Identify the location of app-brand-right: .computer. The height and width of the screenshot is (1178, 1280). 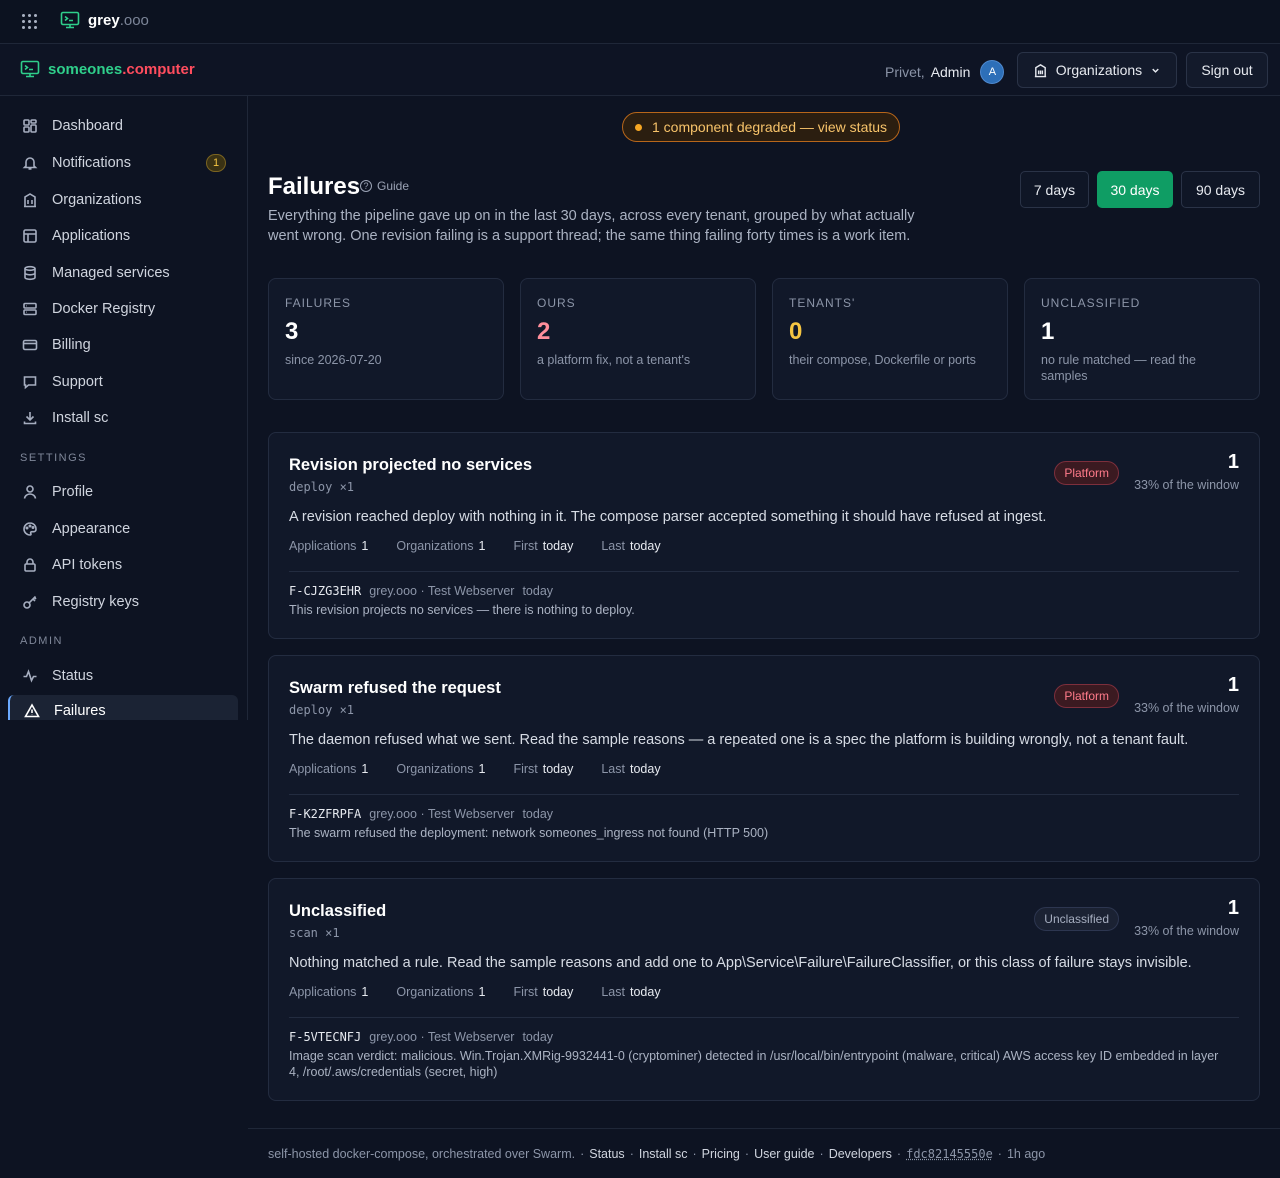
(158, 69).